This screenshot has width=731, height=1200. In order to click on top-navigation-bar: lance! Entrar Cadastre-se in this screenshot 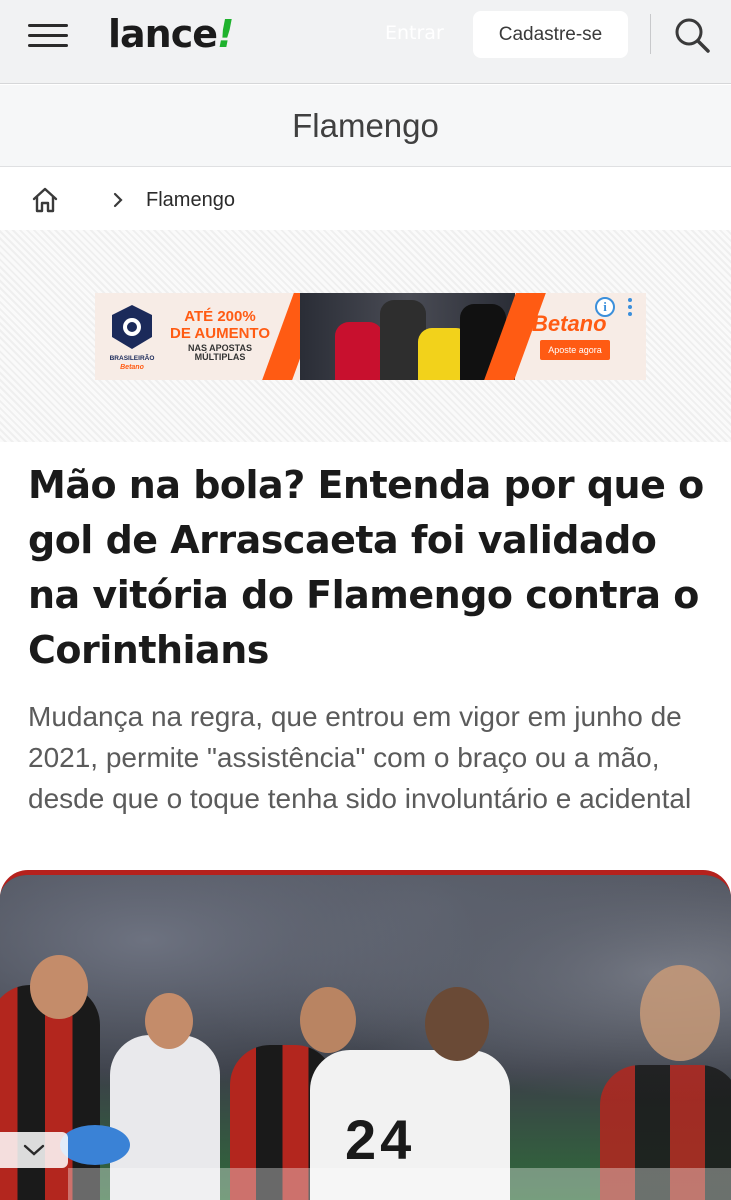, I will do `click(365, 42)`.